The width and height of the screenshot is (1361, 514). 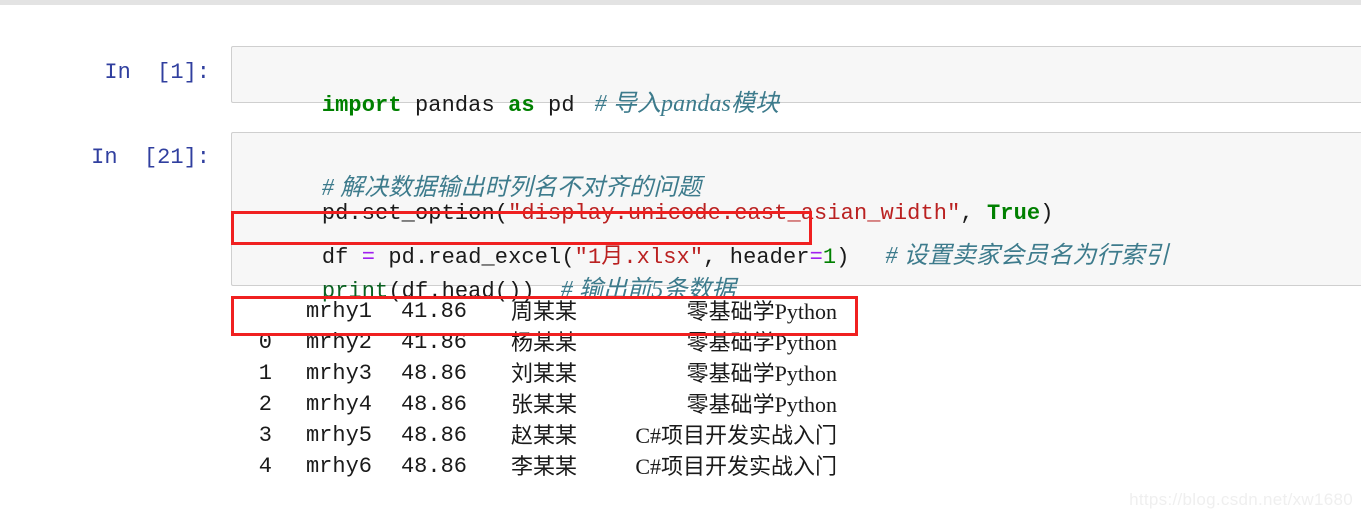 I want to click on cell-1-line-1: import pandas as pd # 导入pandas模块, so click(x=510, y=100).